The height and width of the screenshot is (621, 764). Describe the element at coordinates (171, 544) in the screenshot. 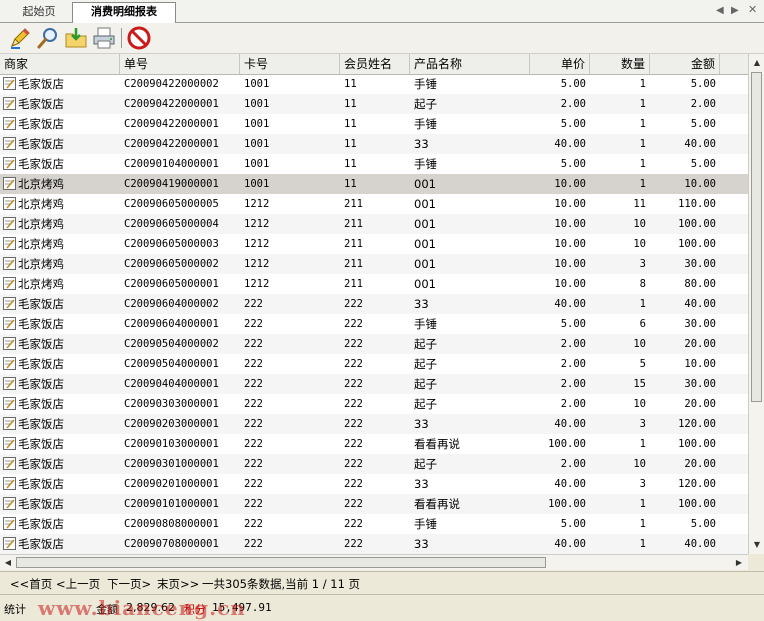

I see `cell-order-no: C20090708000001` at that location.